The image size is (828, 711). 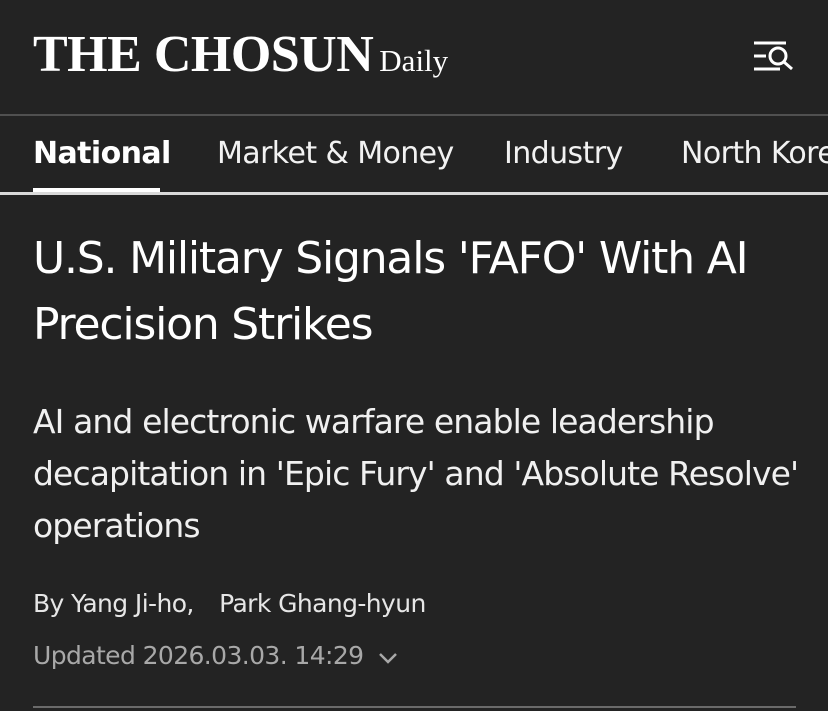 I want to click on author-link-1: Yang Ji-ho,, so click(x=132, y=603).